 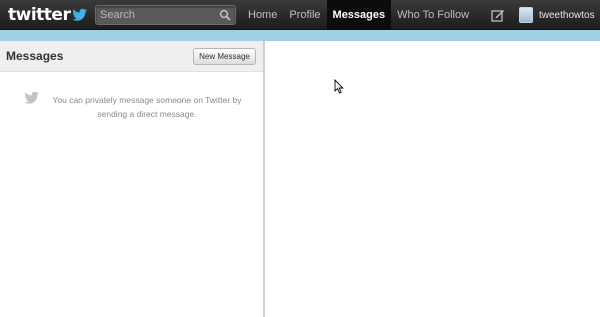 I want to click on page-title: Messages, so click(x=35, y=56).